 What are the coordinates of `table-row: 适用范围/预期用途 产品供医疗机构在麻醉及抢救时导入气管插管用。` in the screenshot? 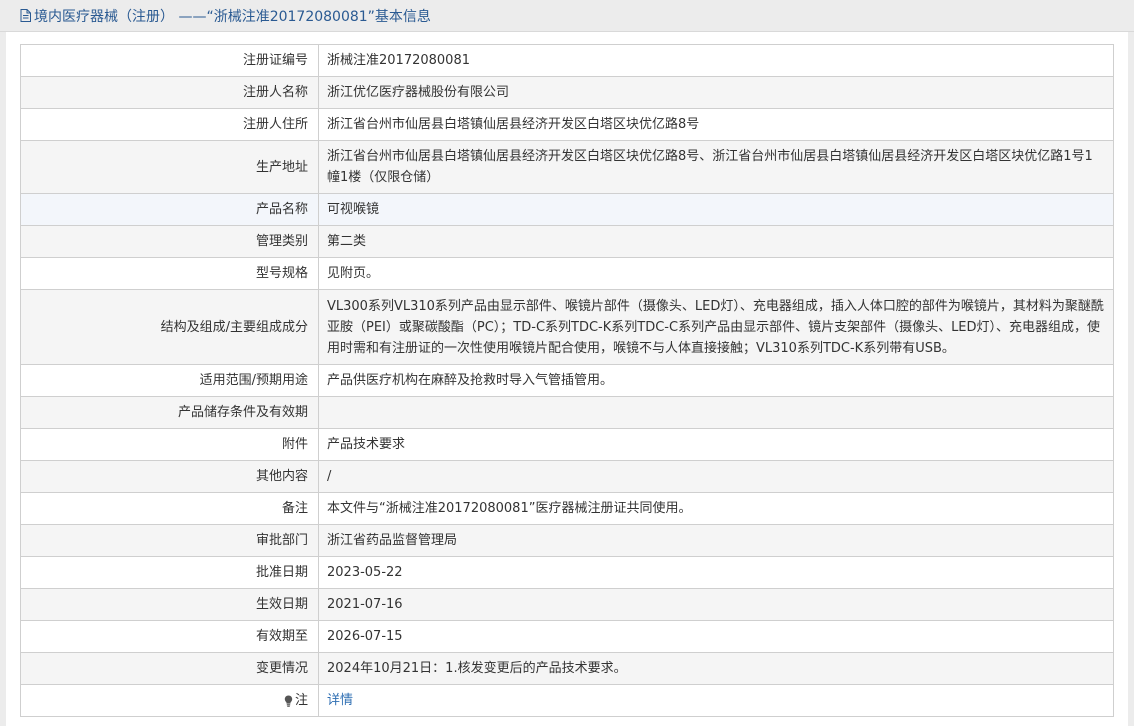 It's located at (567, 380).